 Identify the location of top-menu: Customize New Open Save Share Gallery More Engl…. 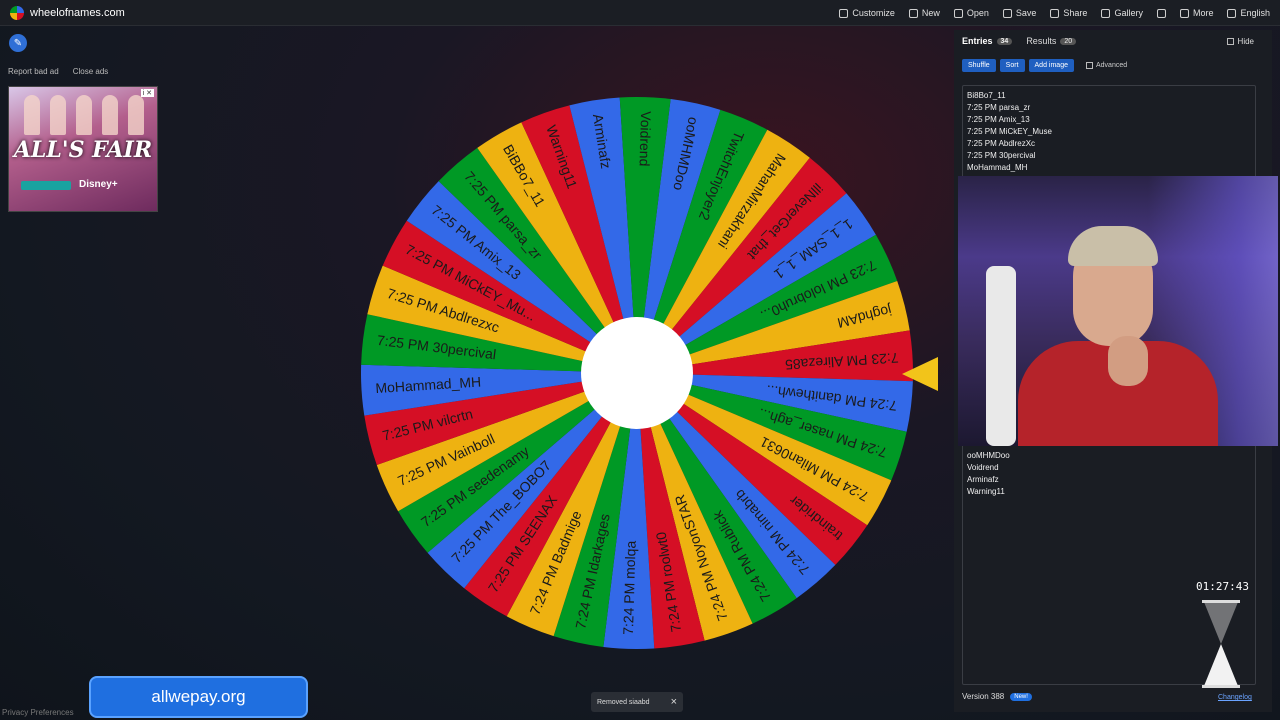
(1054, 13).